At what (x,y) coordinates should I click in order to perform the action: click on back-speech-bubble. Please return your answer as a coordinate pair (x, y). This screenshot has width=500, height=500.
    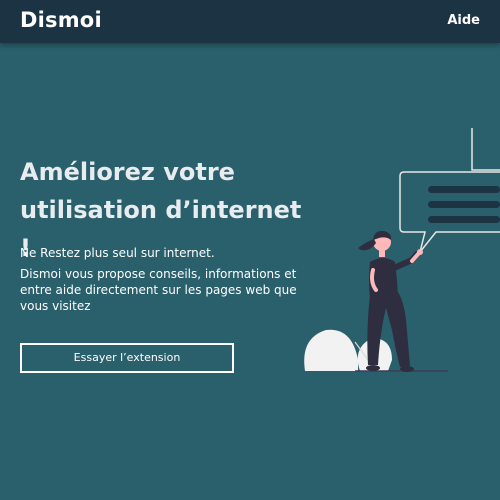
    Looking at the image, I should click on (485, 149).